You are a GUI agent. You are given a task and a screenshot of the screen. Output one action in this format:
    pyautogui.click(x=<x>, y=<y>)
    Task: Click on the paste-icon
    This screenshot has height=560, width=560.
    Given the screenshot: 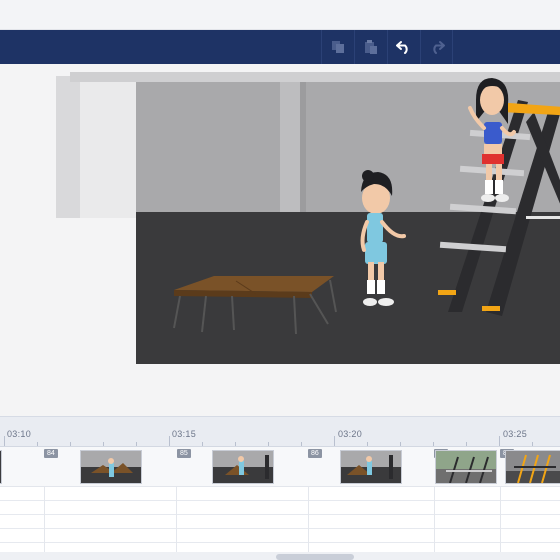 What is the action you would take?
    pyautogui.click(x=371, y=47)
    